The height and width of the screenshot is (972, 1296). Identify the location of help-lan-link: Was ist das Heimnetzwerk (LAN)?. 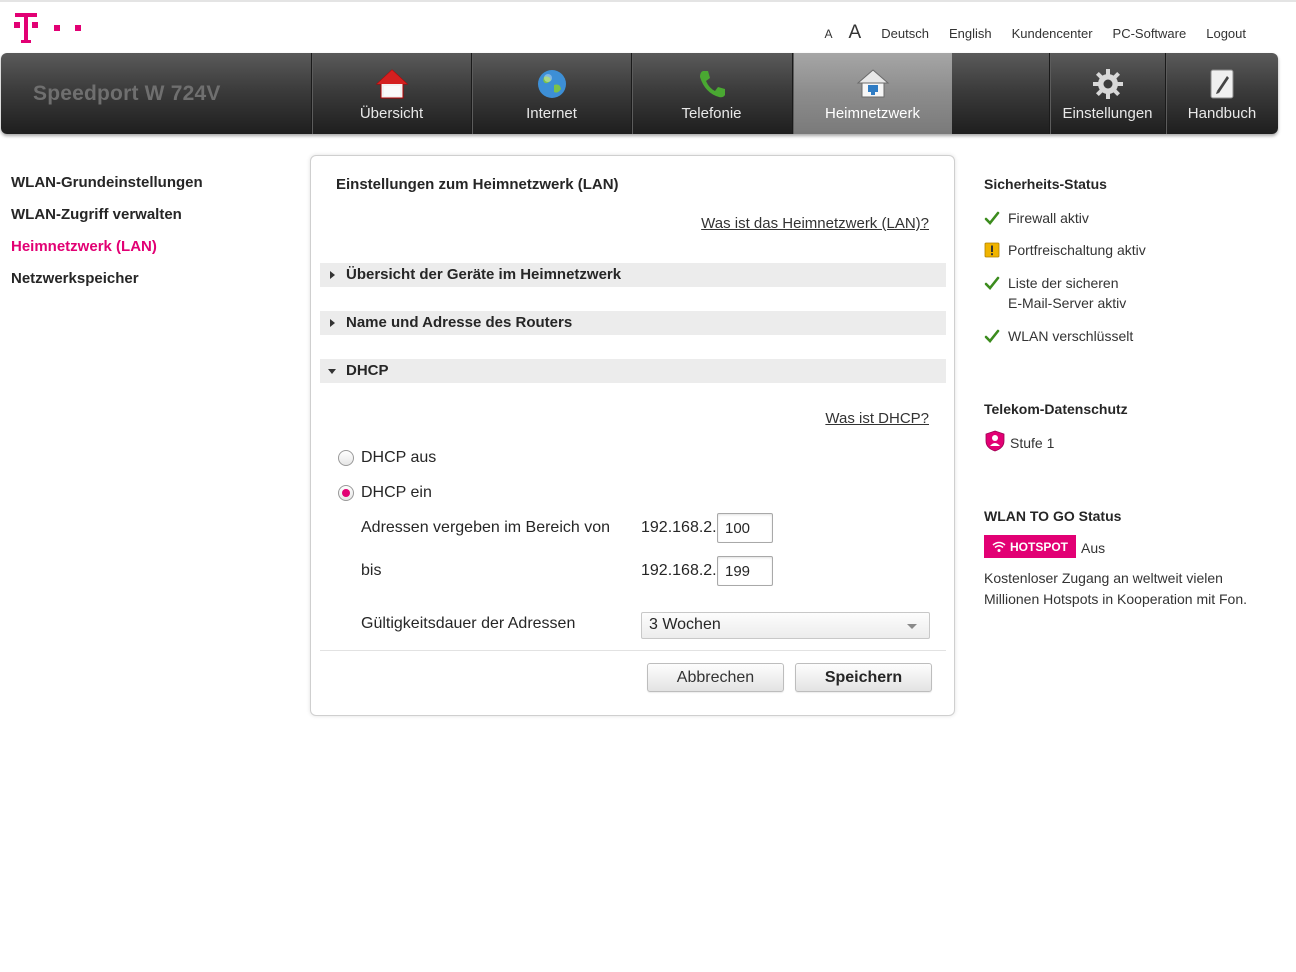
(815, 223).